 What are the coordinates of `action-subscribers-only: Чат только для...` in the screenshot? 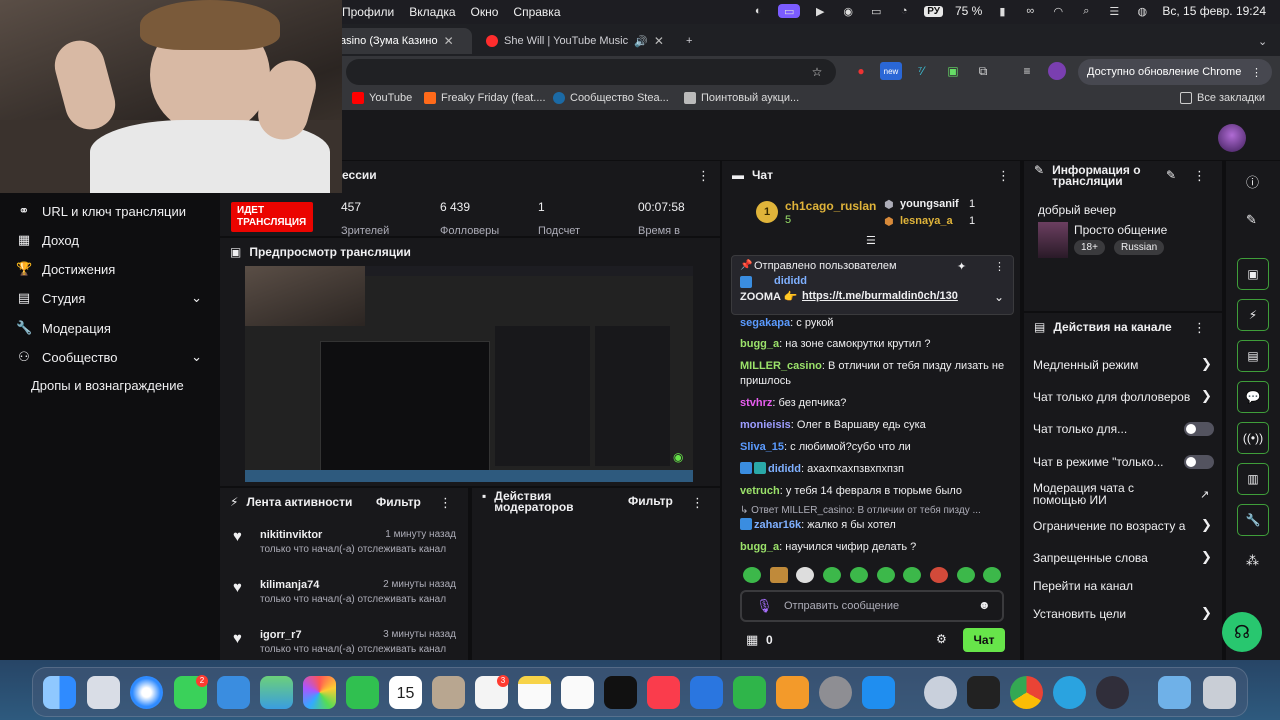 It's located at (1123, 429).